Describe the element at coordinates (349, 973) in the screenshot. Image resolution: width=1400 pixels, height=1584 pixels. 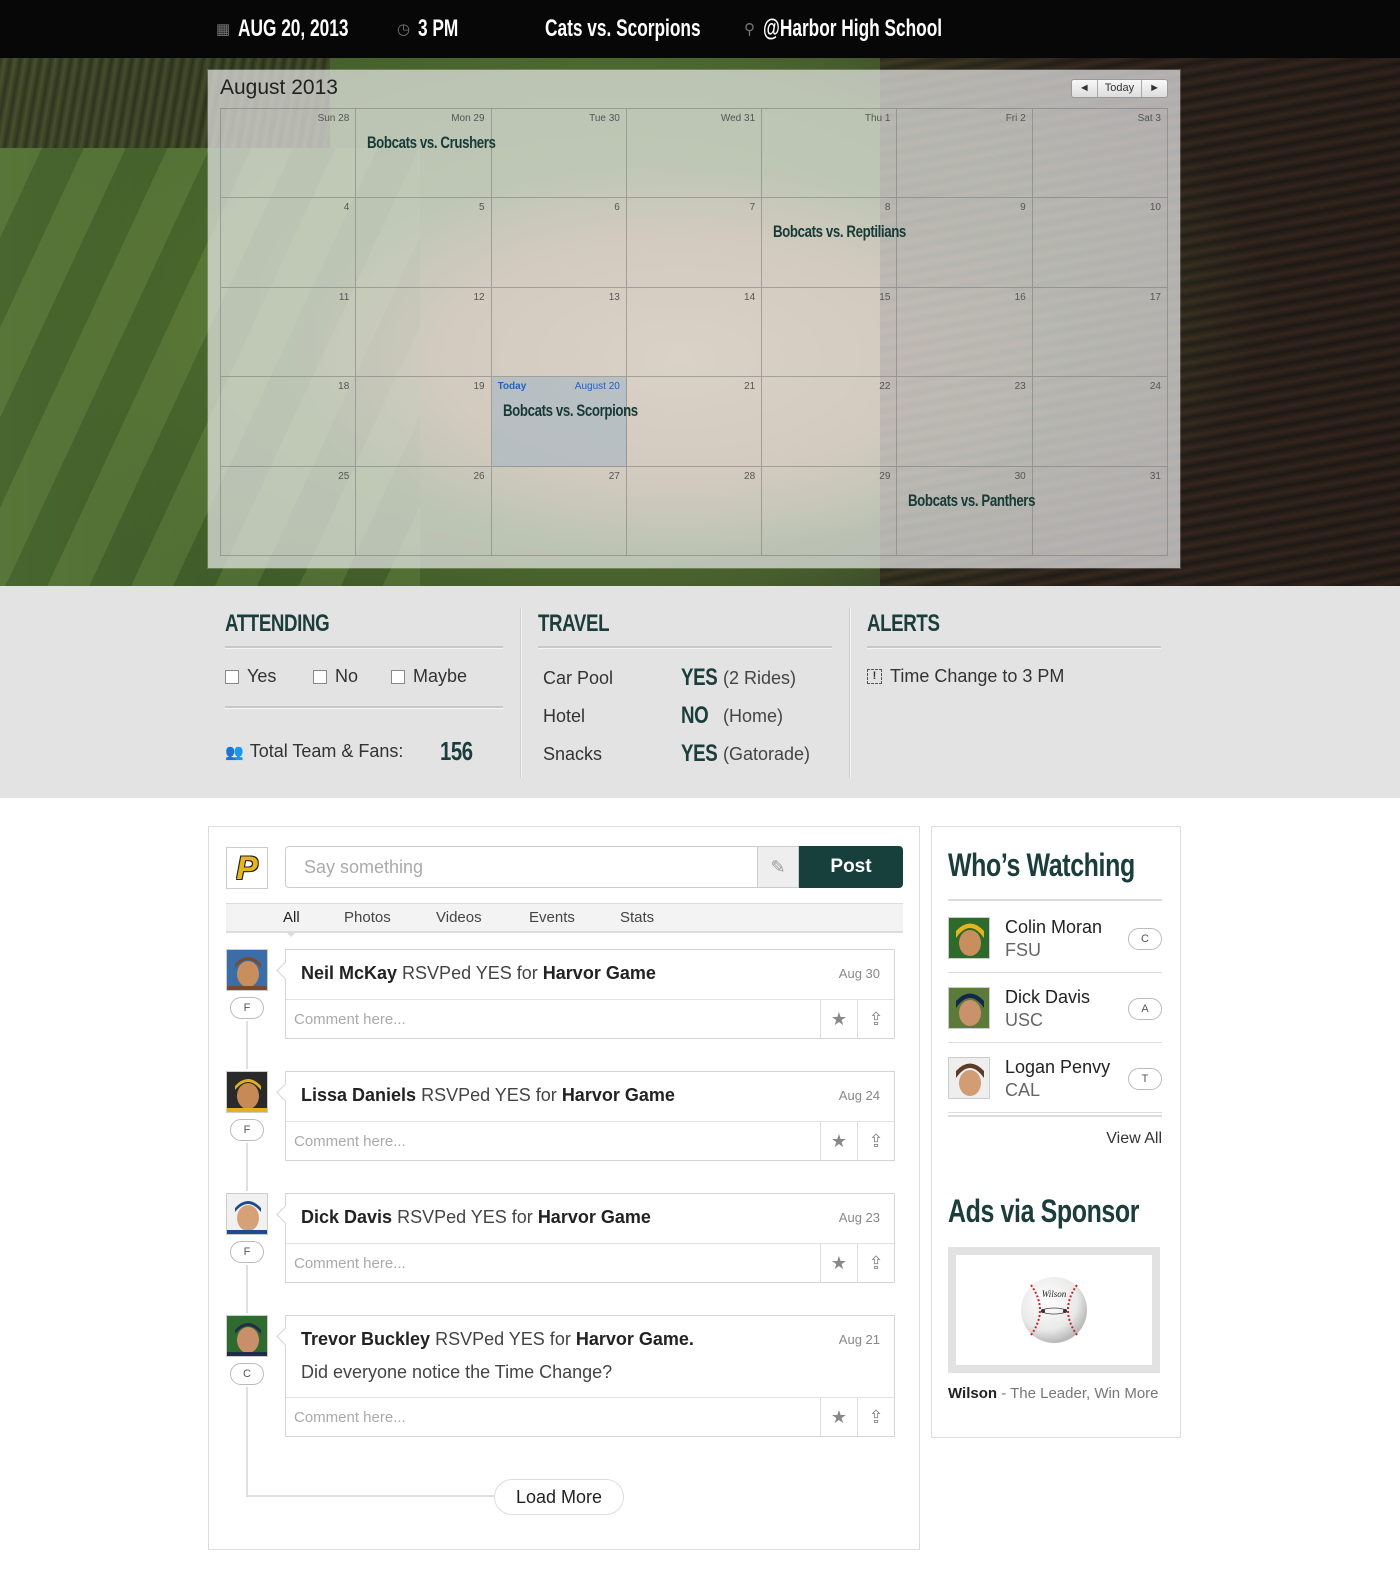
I see `post-author: Neil McKay` at that location.